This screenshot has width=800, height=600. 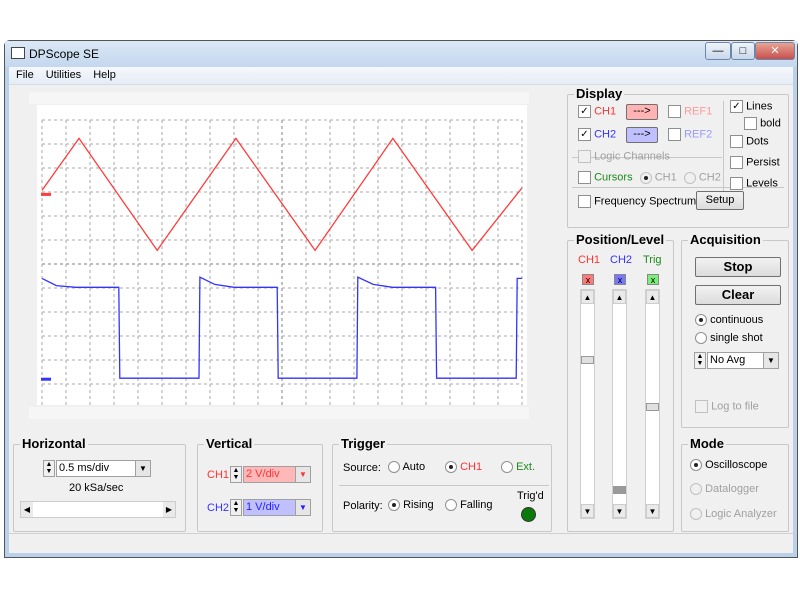 I want to click on dots-checkbox, so click(x=736, y=141).